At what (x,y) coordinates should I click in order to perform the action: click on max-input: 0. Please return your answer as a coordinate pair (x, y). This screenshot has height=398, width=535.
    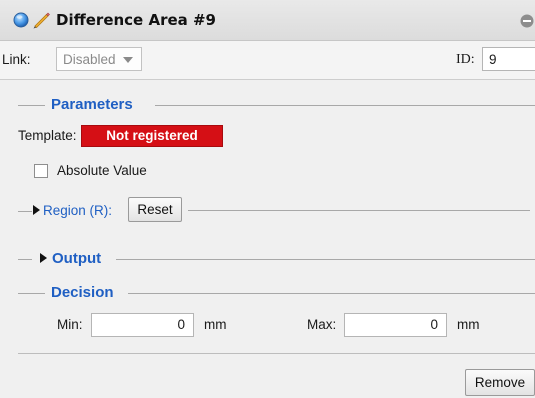
    Looking at the image, I should click on (395, 325).